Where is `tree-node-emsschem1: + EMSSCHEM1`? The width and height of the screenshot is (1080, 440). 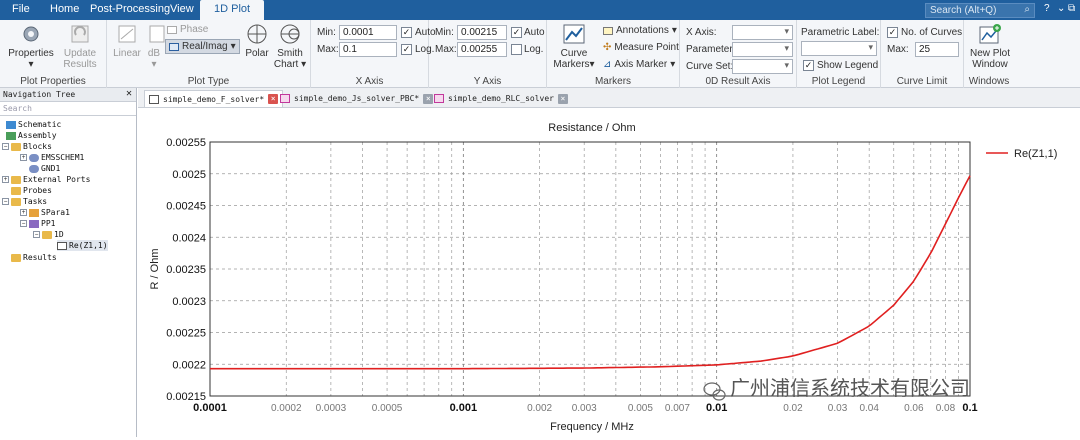 tree-node-emsschem1: + EMSSCHEM1 is located at coordinates (52, 157).